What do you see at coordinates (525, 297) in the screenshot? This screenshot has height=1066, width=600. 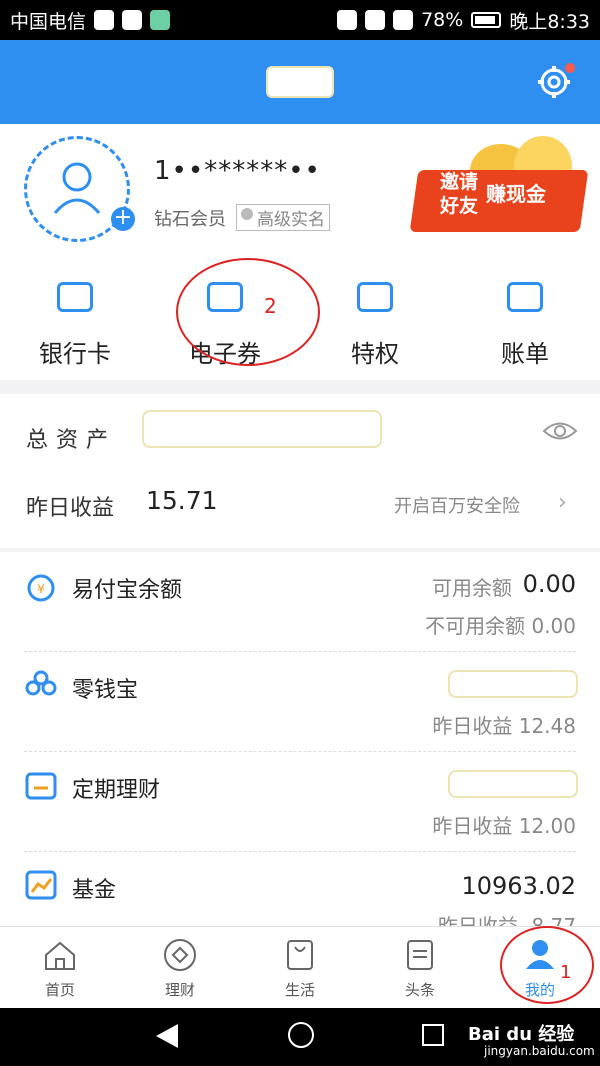 I see `bill-icon` at bounding box center [525, 297].